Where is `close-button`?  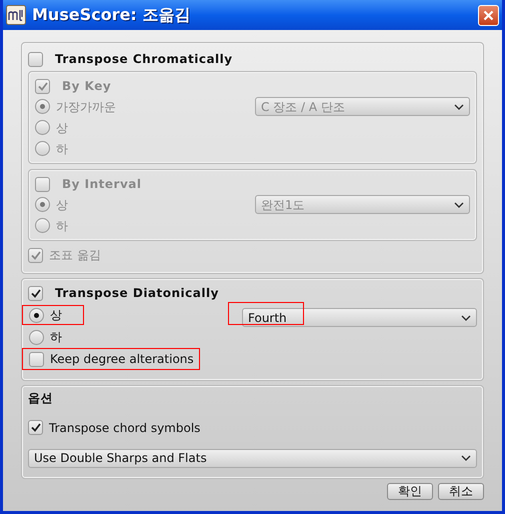
close-button is located at coordinates (488, 15).